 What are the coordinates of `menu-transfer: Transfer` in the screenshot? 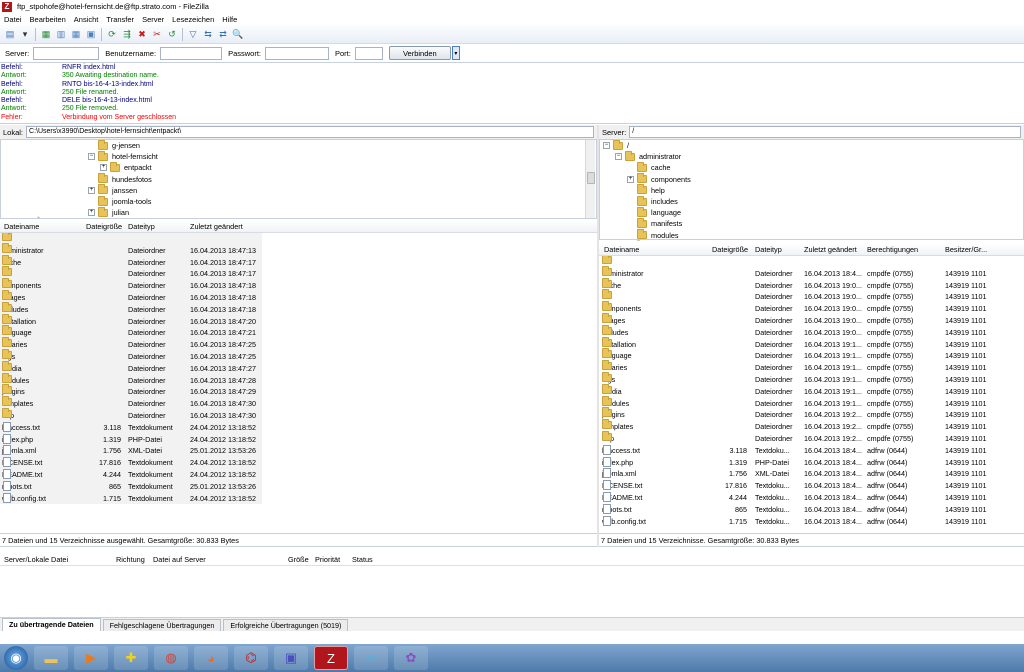 It's located at (120, 19).